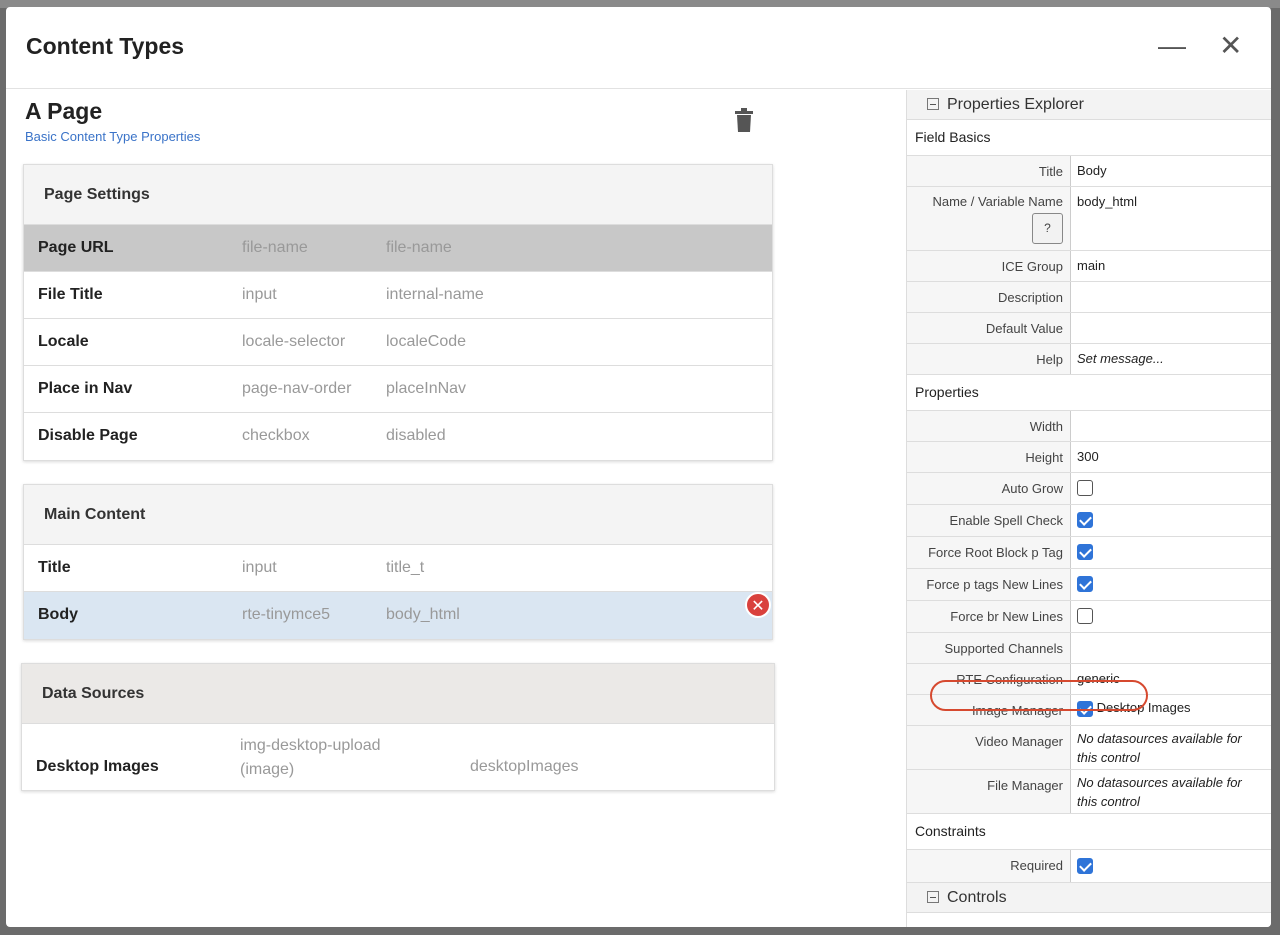  What do you see at coordinates (286, 614) in the screenshot?
I see `field-type: rte-tinymce5` at bounding box center [286, 614].